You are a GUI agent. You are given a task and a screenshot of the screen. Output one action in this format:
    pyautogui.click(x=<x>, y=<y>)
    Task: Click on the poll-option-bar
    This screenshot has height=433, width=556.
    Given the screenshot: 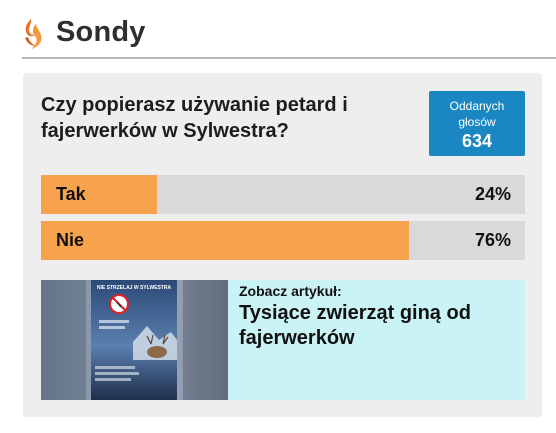 What is the action you would take?
    pyautogui.click(x=225, y=240)
    